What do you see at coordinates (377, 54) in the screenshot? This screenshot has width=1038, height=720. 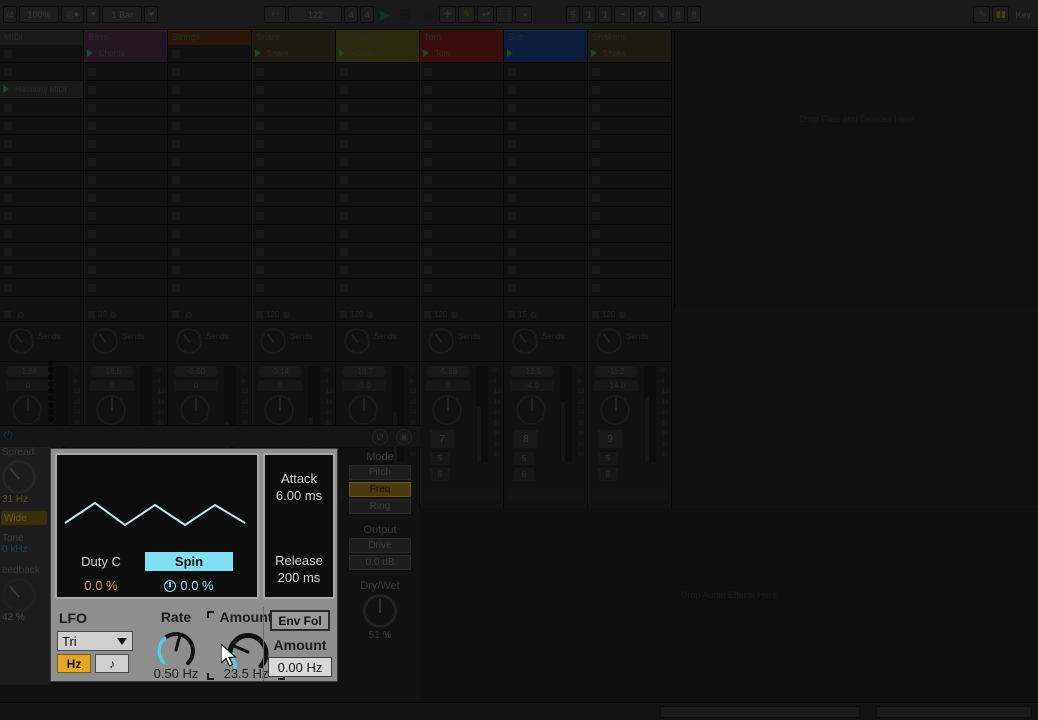 I see `clip-slot: +Cym` at bounding box center [377, 54].